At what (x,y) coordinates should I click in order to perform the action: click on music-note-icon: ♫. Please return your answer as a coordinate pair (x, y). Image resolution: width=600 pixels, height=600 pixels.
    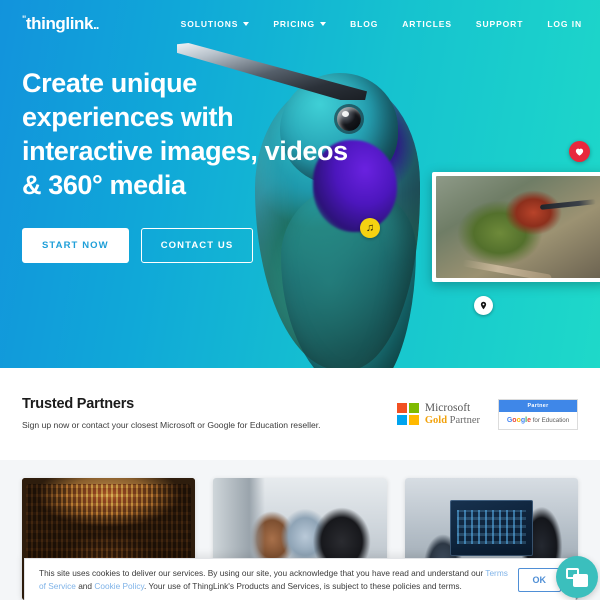
    Looking at the image, I should click on (370, 228).